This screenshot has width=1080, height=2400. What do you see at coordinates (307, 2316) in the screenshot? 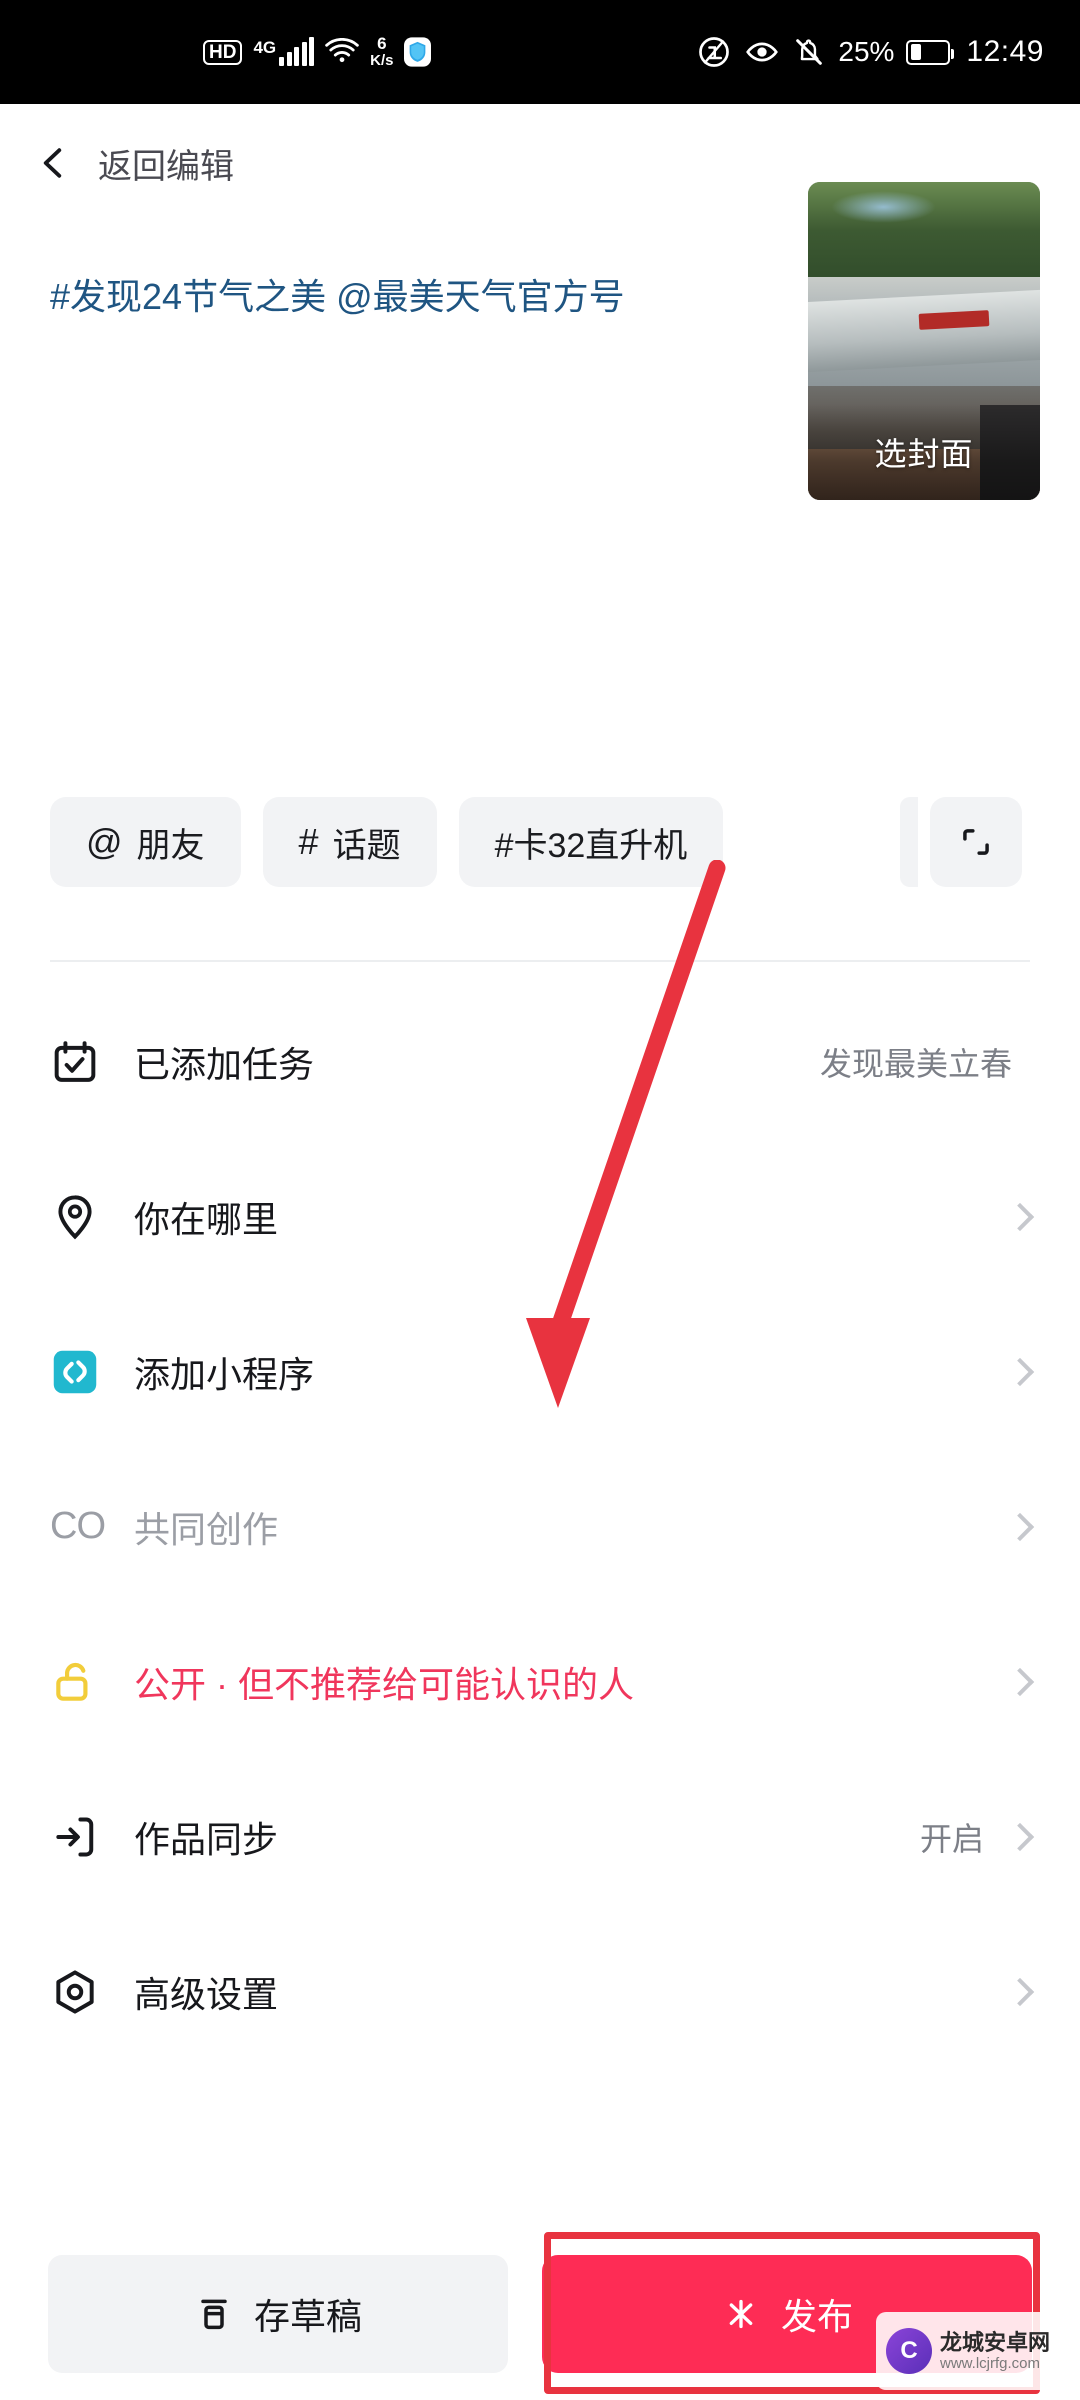
I see `save-draft-label: 存草稿` at bounding box center [307, 2316].